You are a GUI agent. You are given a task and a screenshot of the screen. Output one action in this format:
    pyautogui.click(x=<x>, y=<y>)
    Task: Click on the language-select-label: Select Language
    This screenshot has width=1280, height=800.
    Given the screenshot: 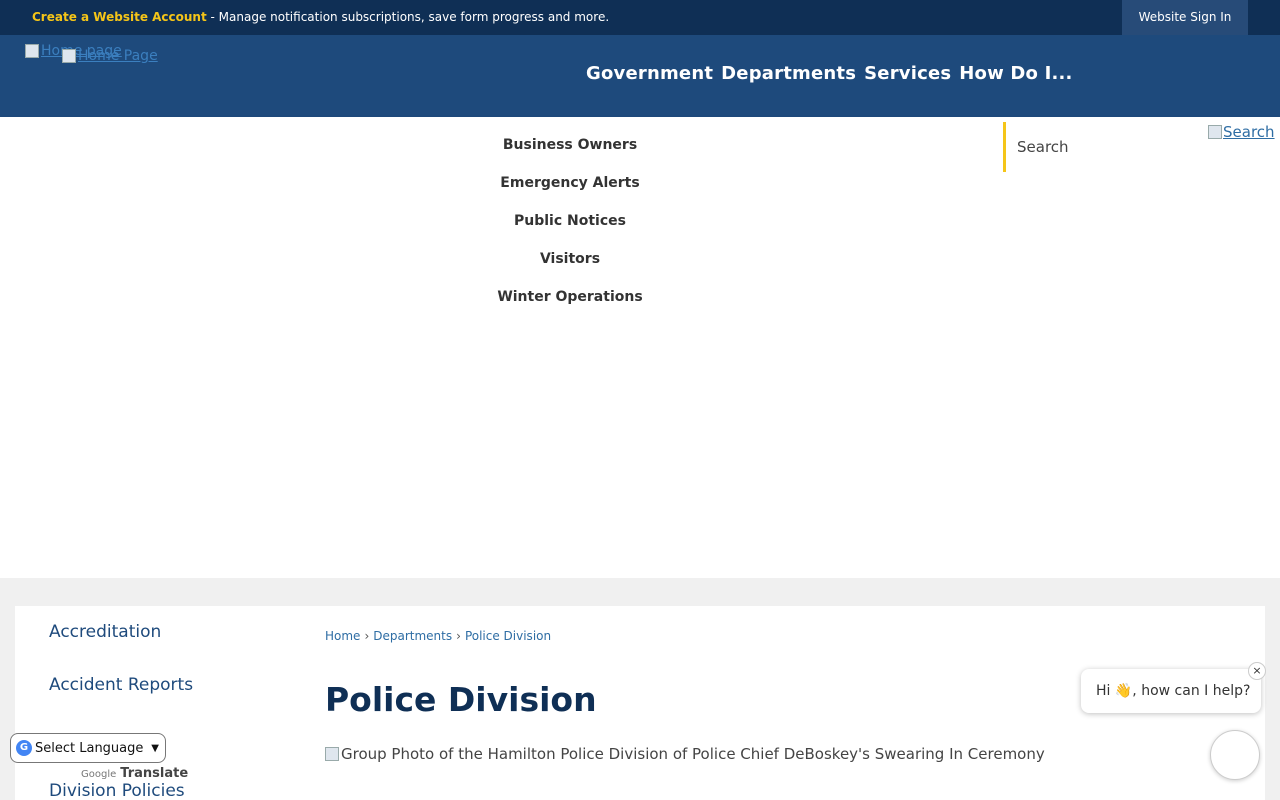 What is the action you would take?
    pyautogui.click(x=89, y=748)
    